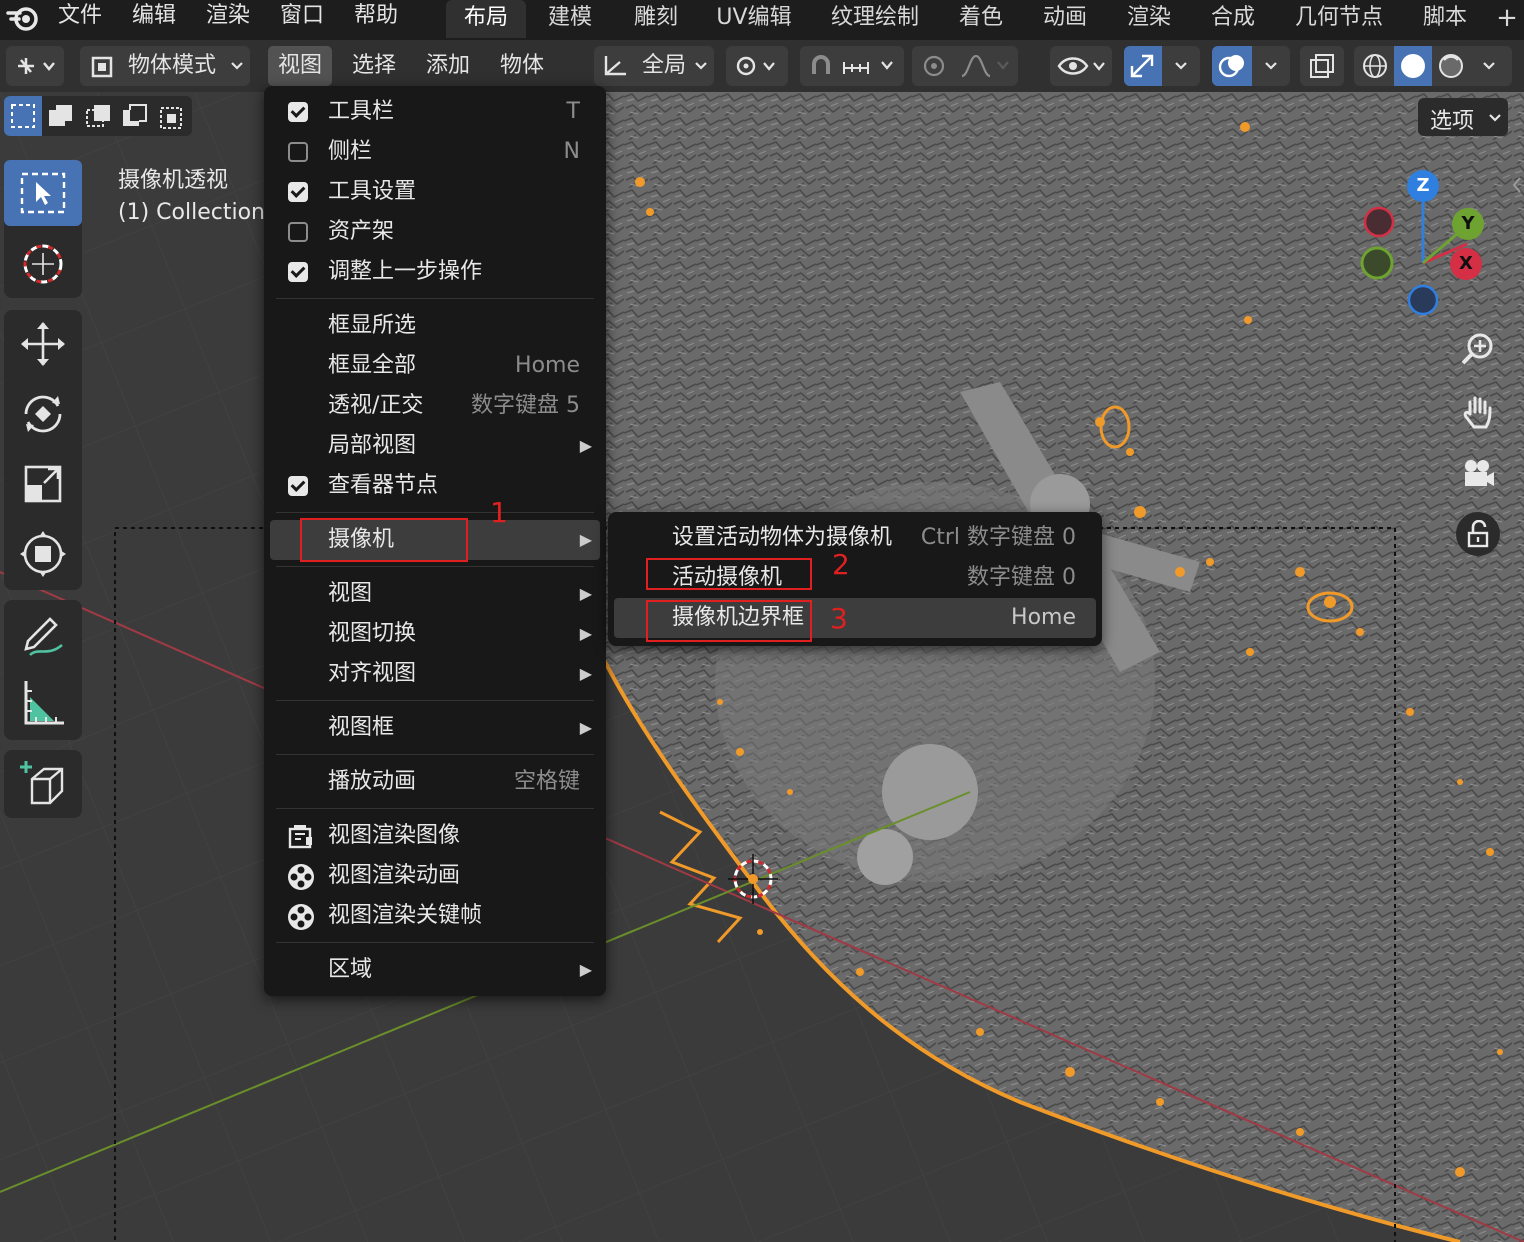 The image size is (1524, 1242). What do you see at coordinates (43, 553) in the screenshot?
I see `transform-tool` at bounding box center [43, 553].